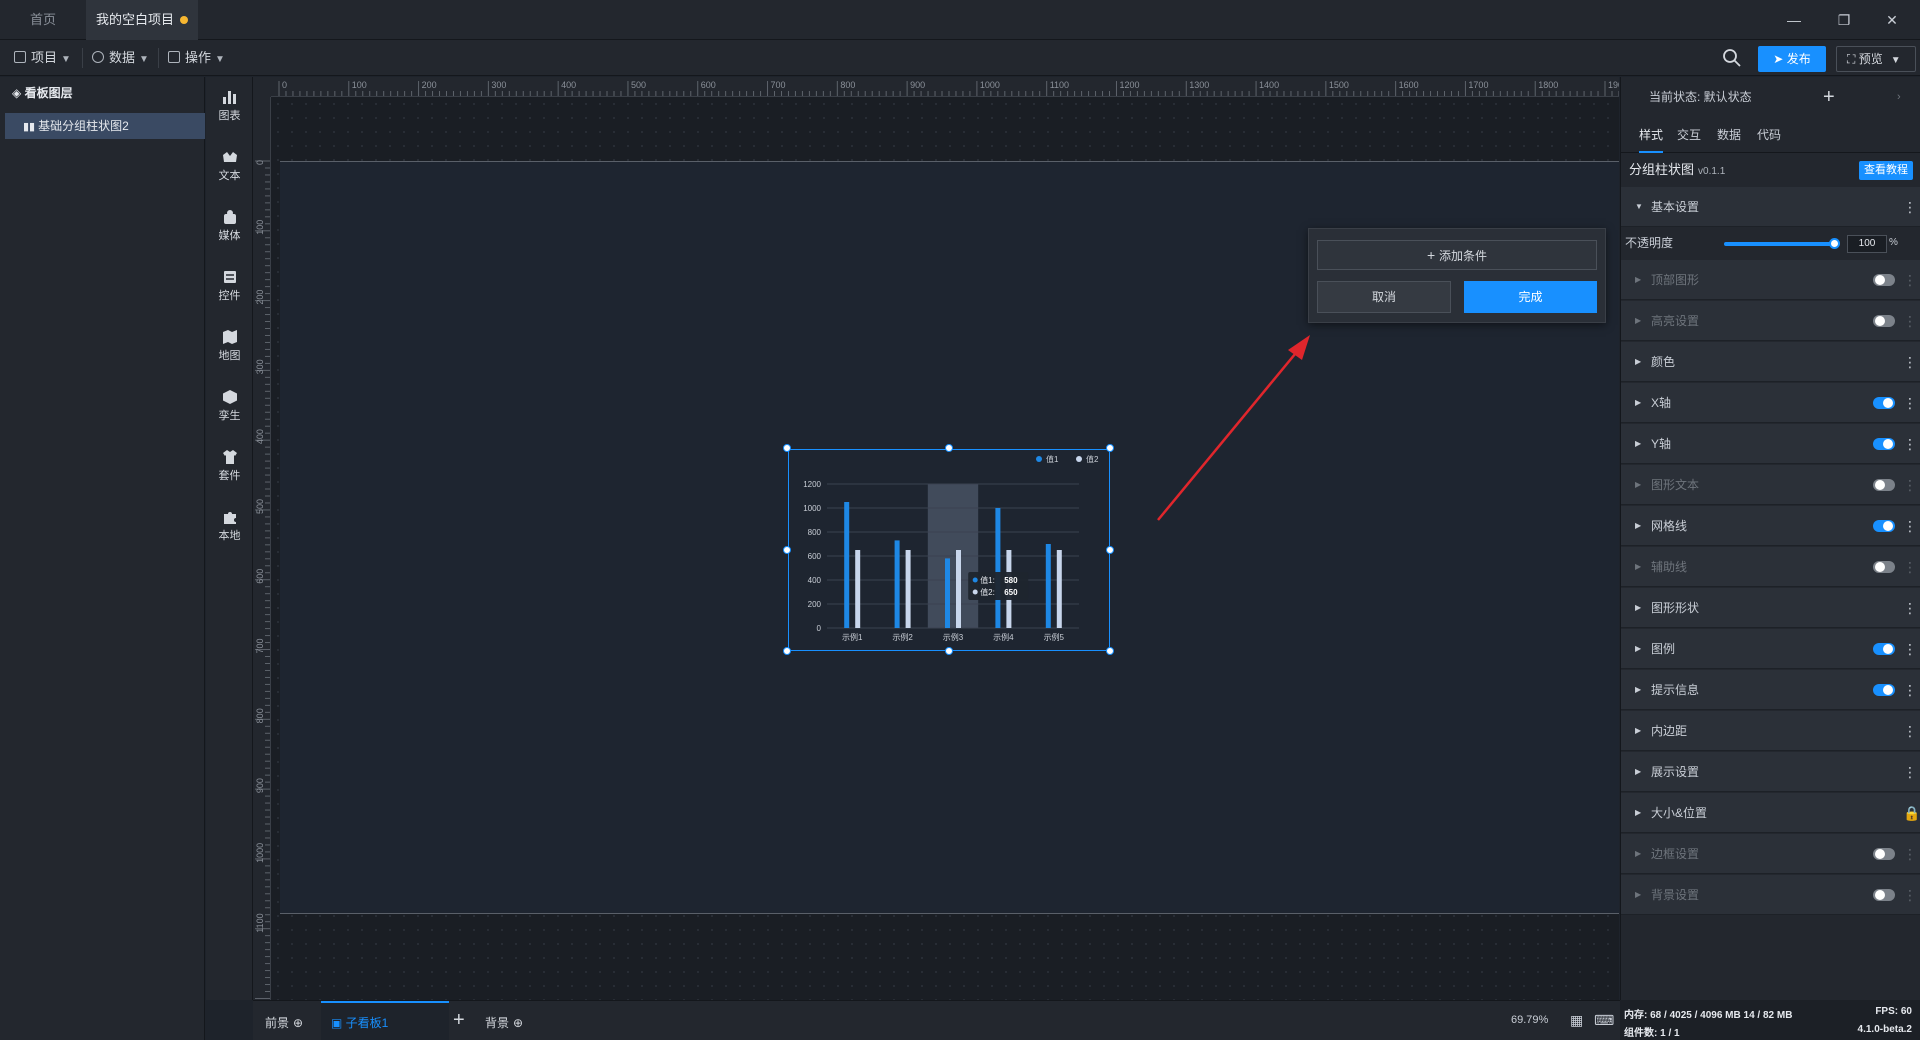 The width and height of the screenshot is (1920, 1040). I want to click on sub-board-tab: ▣ 子看板1, so click(385, 1020).